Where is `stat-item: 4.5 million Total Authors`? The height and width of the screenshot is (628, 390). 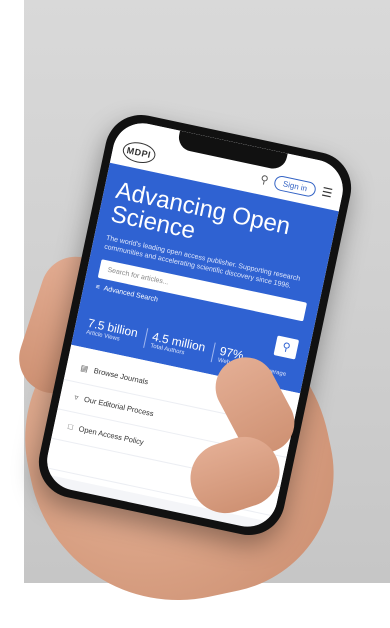
stat-item: 4.5 million Total Authors is located at coordinates (174, 344).